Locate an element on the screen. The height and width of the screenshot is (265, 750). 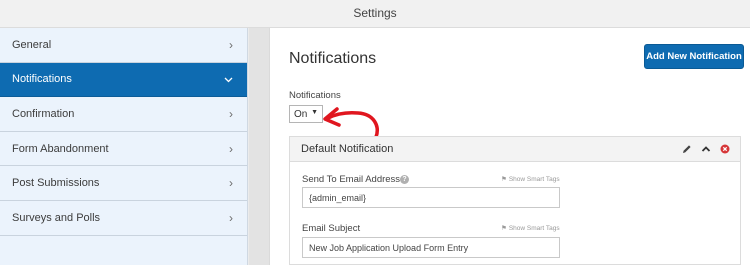
chevron-down-icon is located at coordinates (228, 79).